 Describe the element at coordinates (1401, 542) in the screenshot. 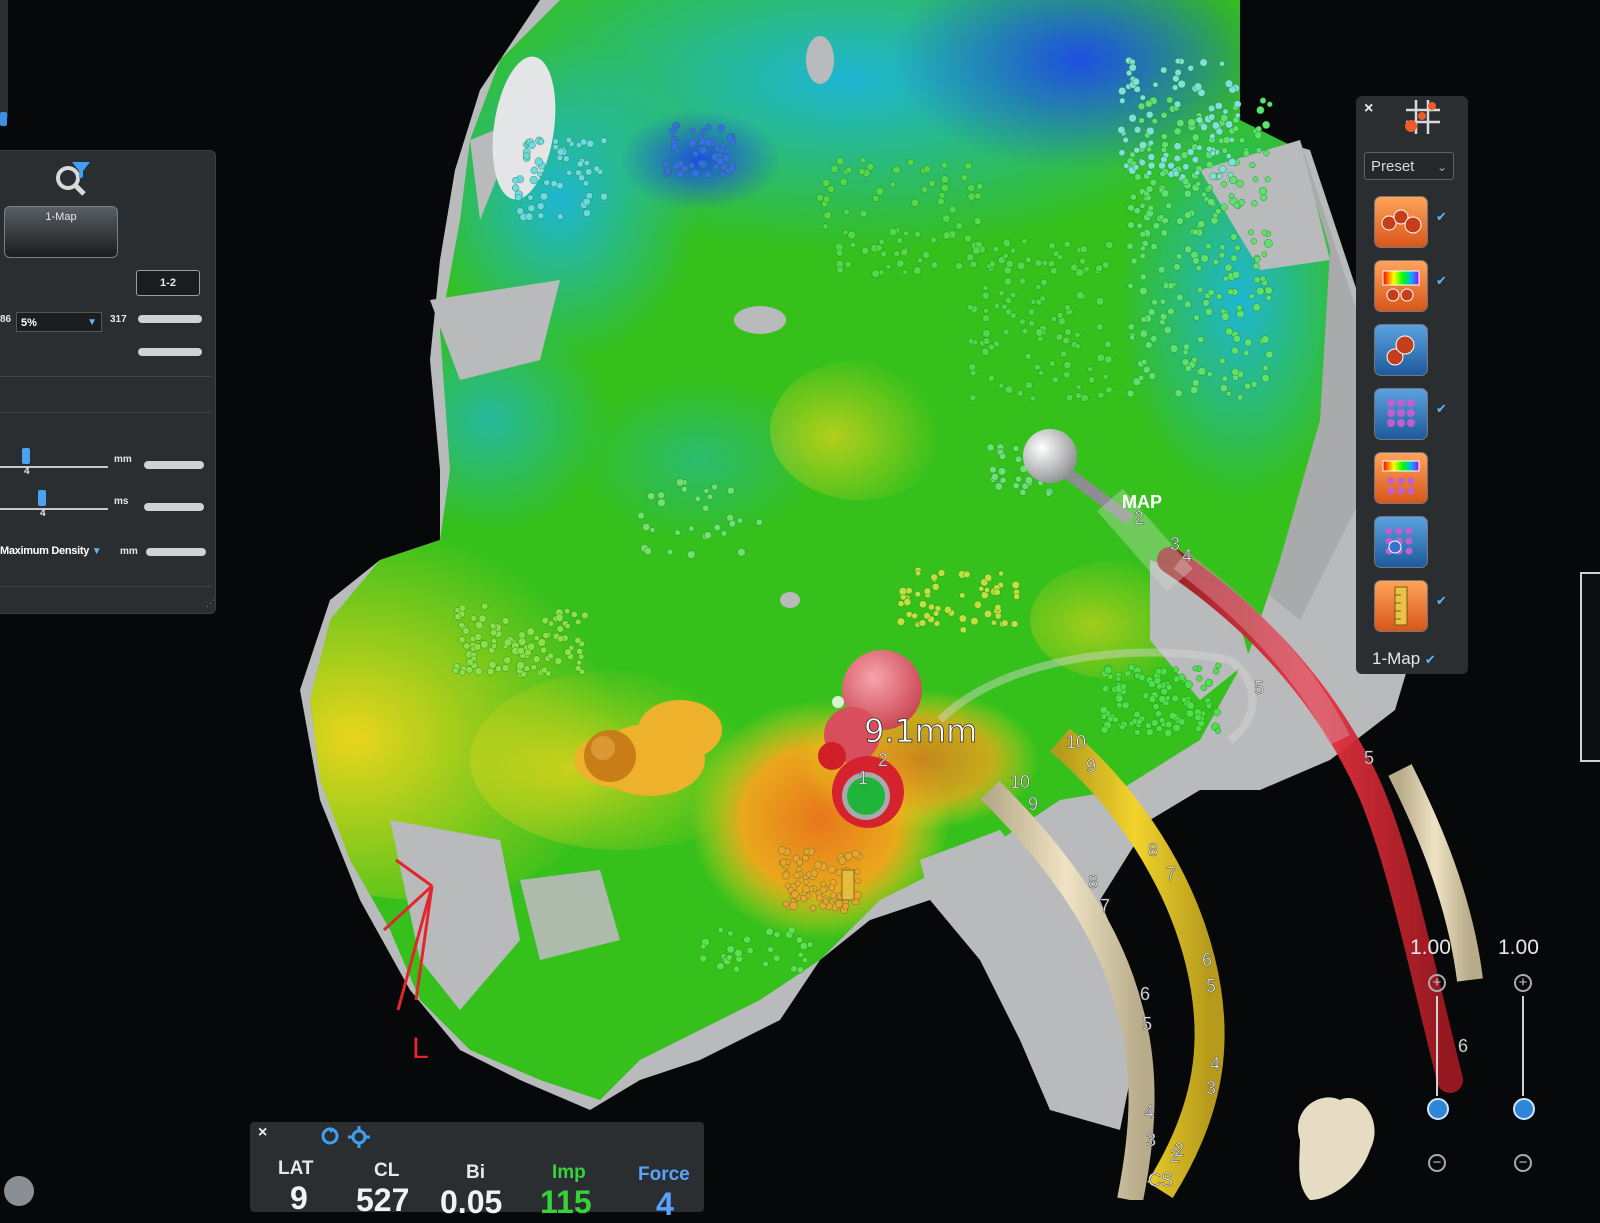

I see `grid-blue-tool-button` at that location.